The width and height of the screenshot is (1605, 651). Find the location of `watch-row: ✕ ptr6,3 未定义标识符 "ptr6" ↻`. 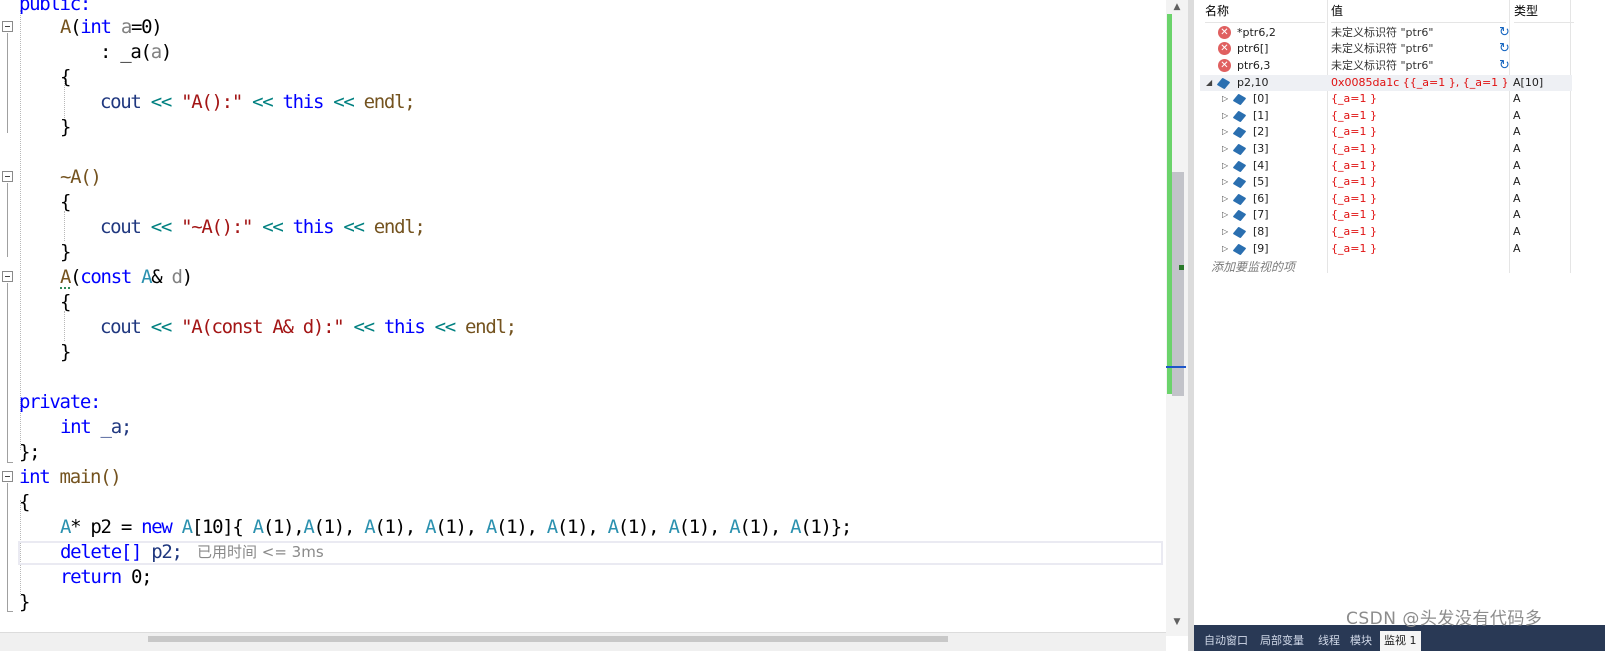

watch-row: ✕ ptr6,3 未定义标识符 "ptr6" ↻ is located at coordinates (1386, 66).